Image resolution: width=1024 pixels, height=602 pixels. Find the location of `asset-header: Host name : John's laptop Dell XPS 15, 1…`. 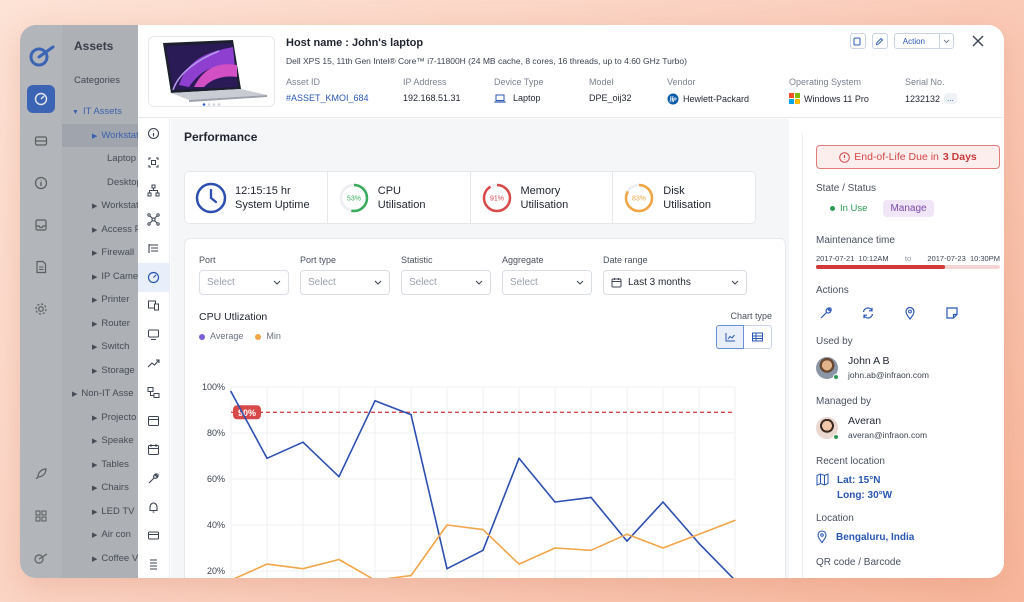

asset-header: Host name : John's laptop Dell XPS 15, 1… is located at coordinates (571, 71).